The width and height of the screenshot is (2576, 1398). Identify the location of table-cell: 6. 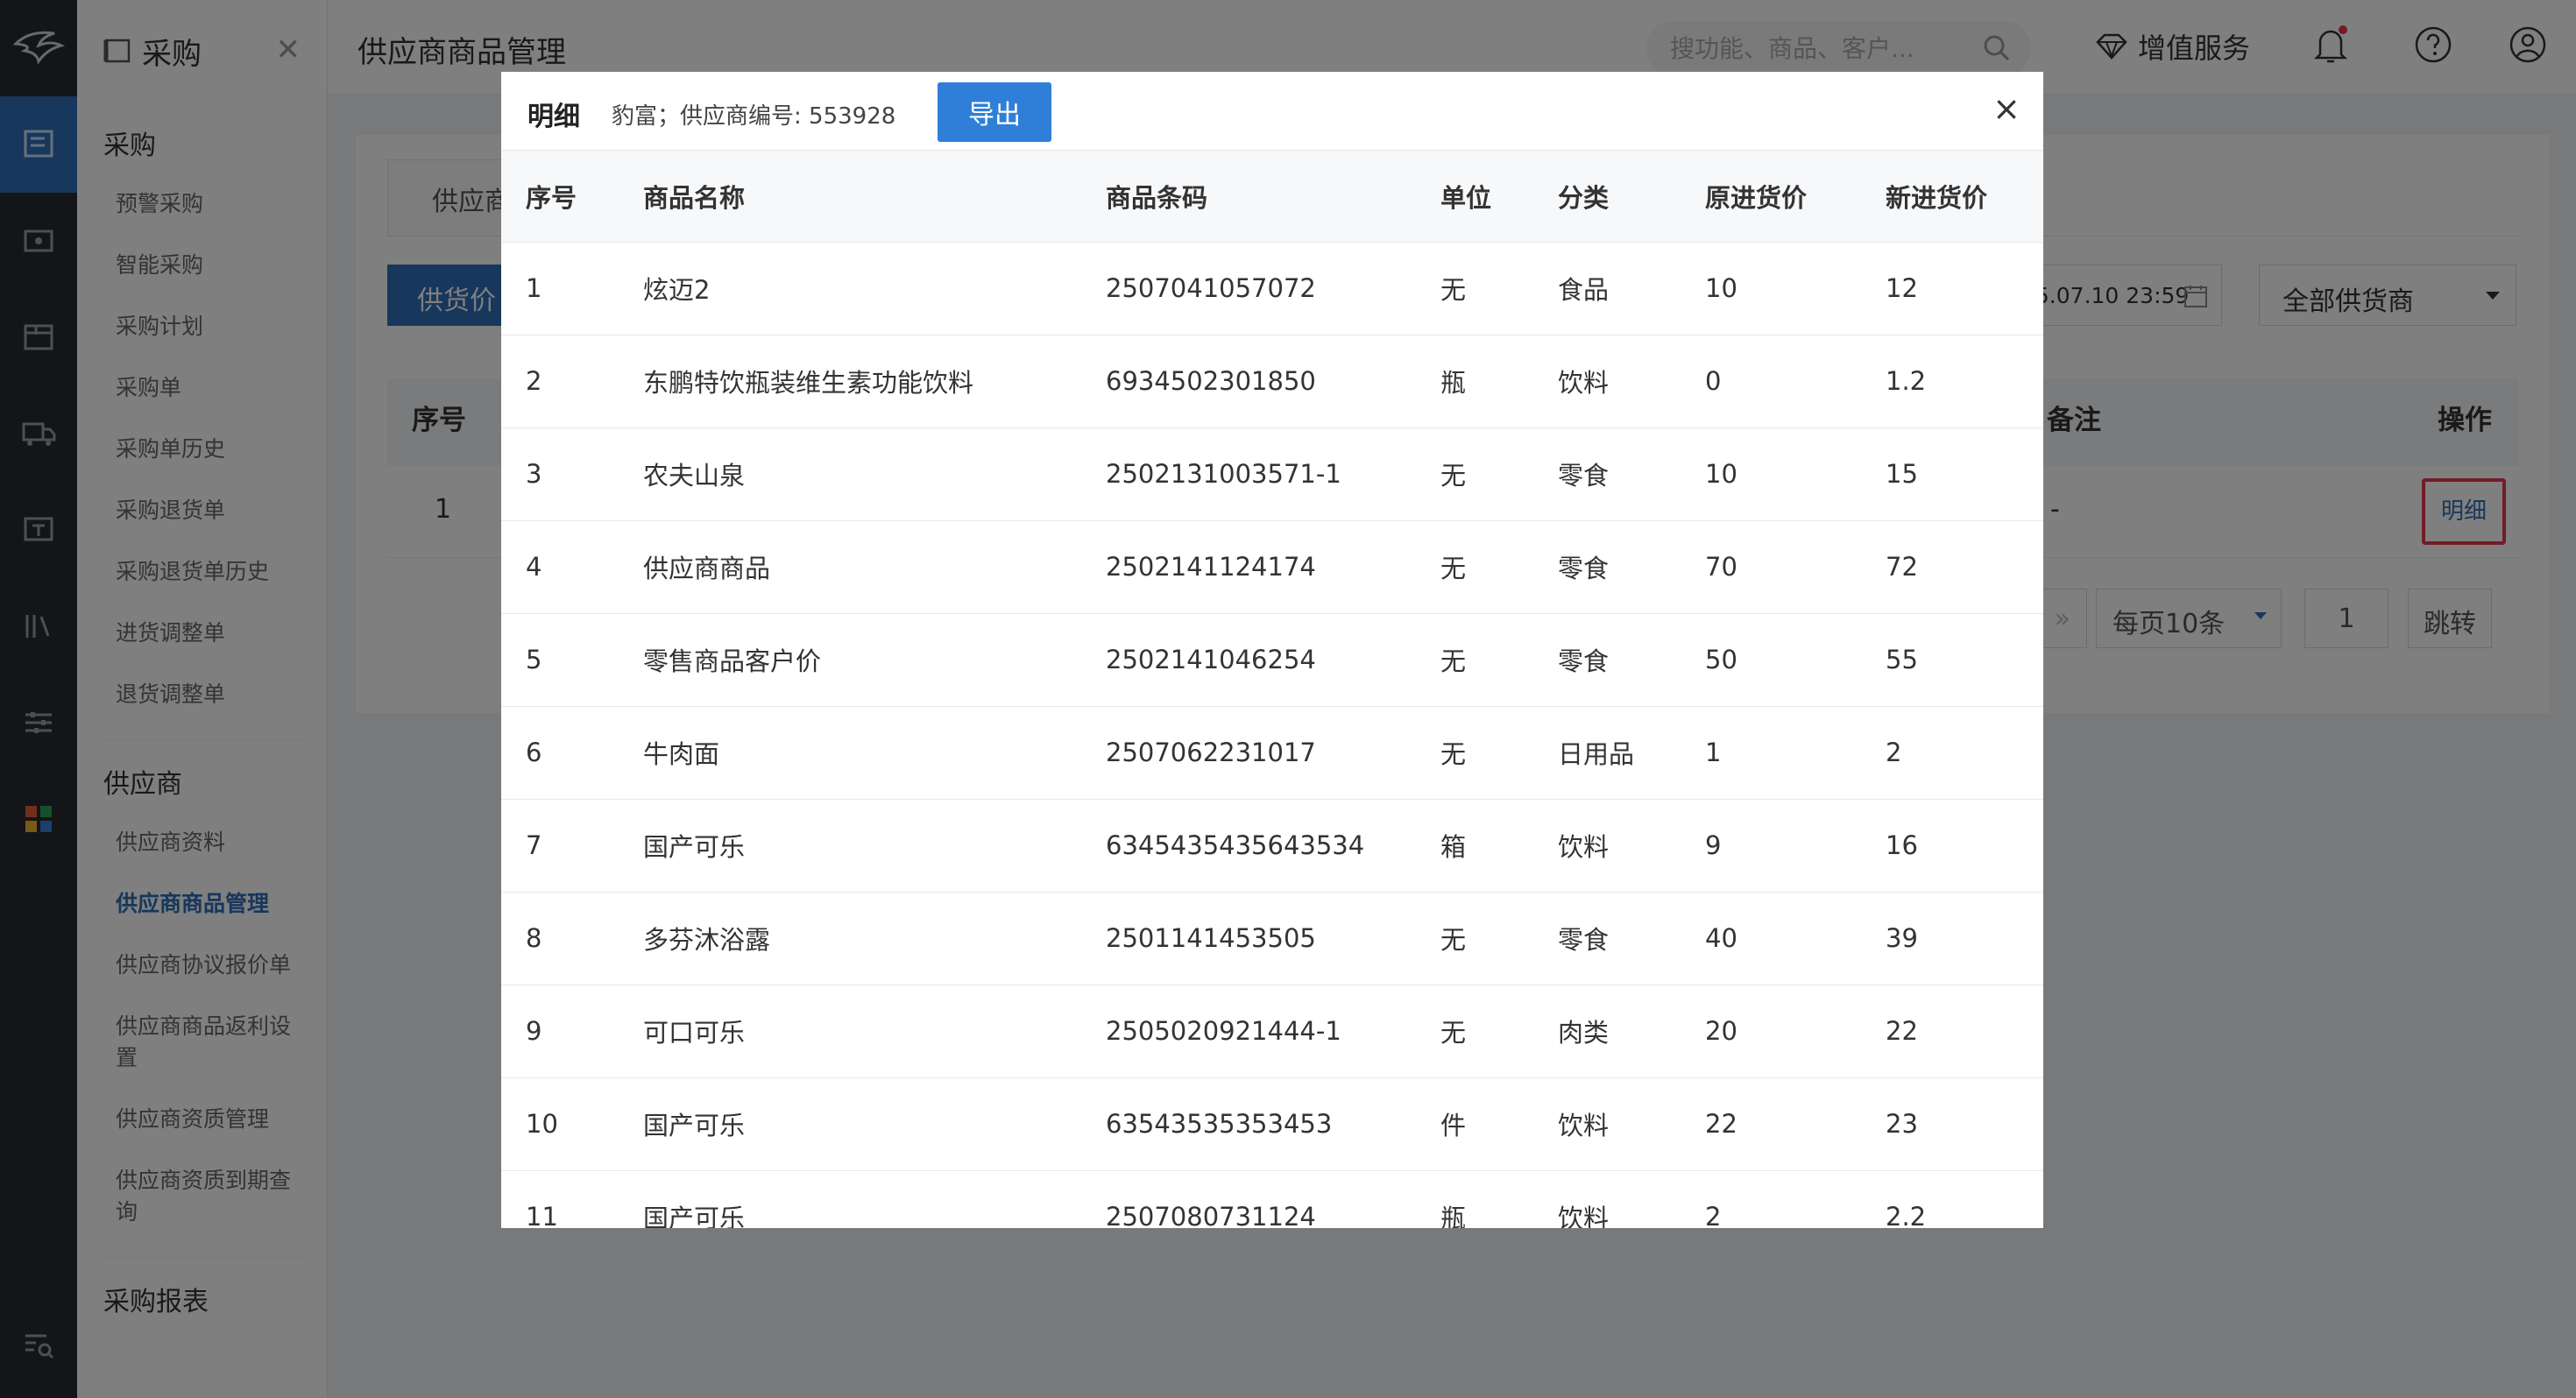
(560, 753).